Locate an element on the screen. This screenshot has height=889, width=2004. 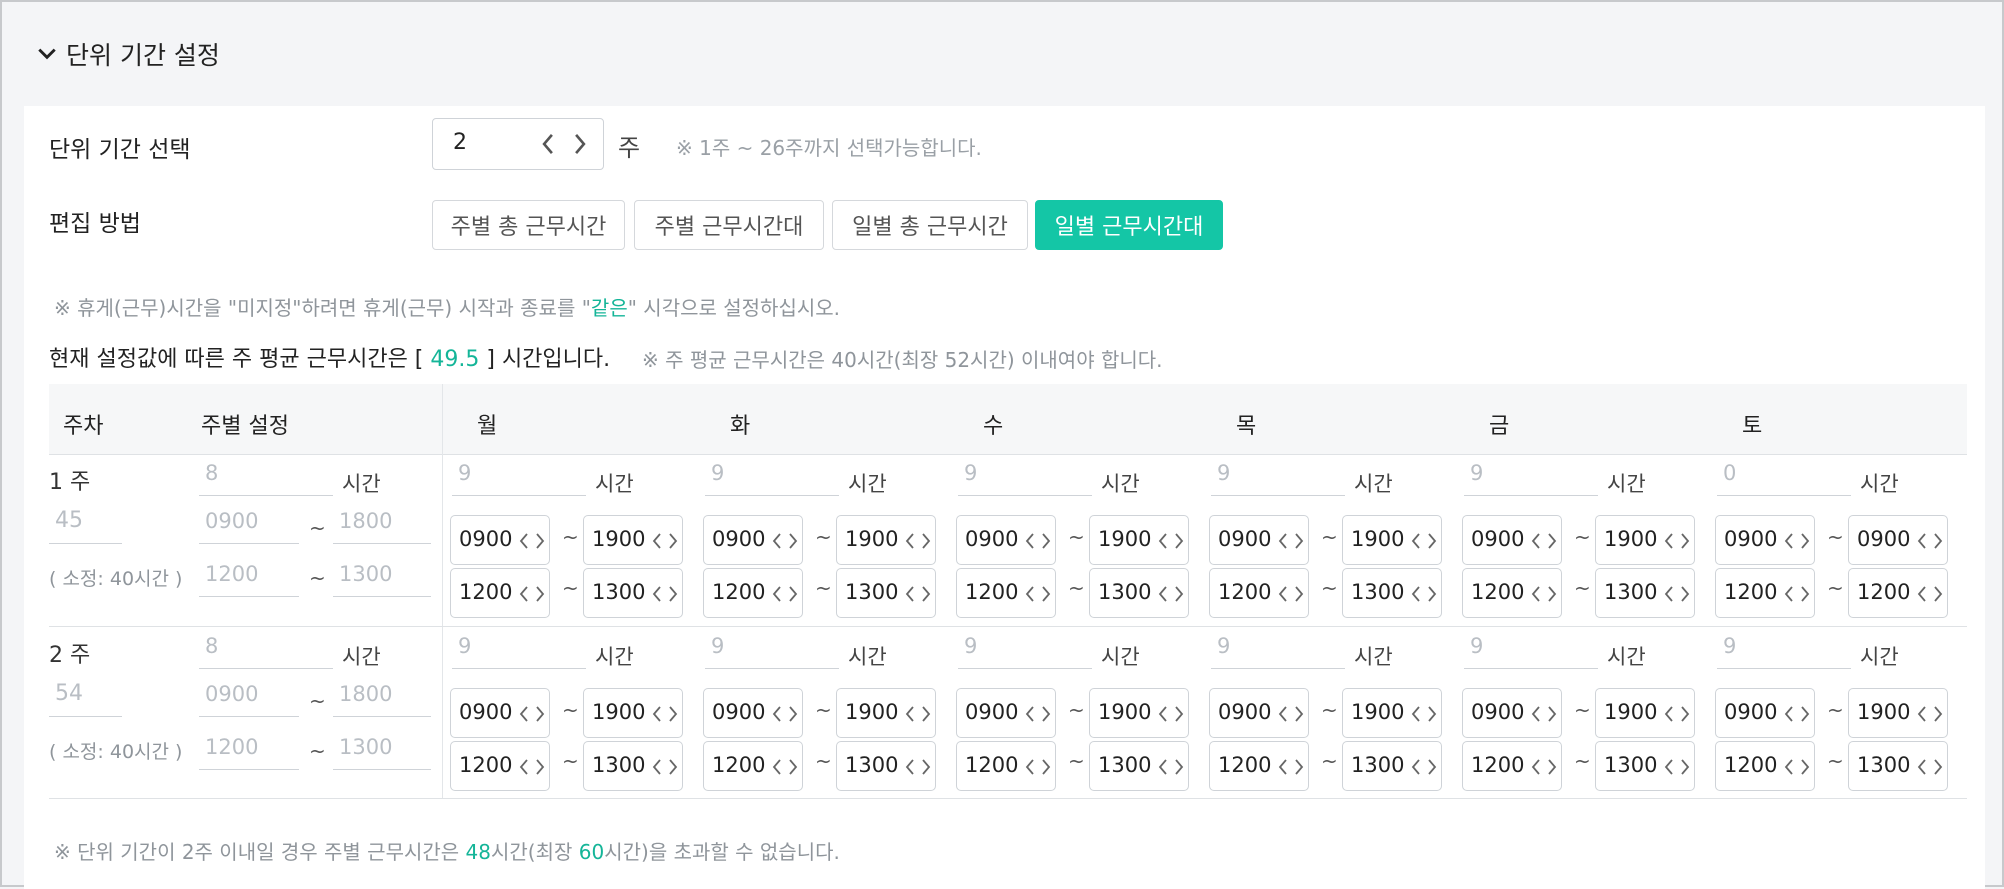
period-stepper: 2 is located at coordinates (518, 144).